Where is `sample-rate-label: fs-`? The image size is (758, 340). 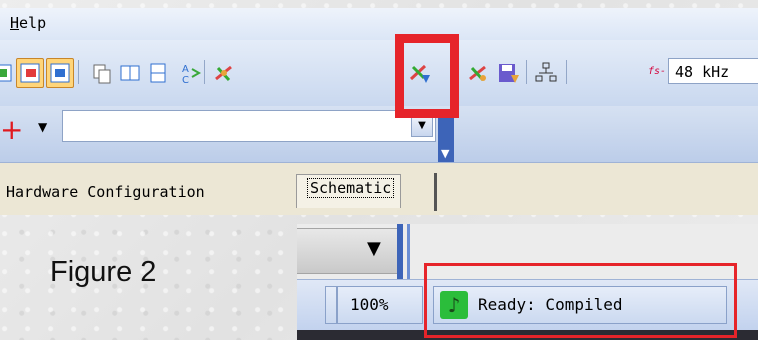 sample-rate-label: fs- is located at coordinates (657, 71).